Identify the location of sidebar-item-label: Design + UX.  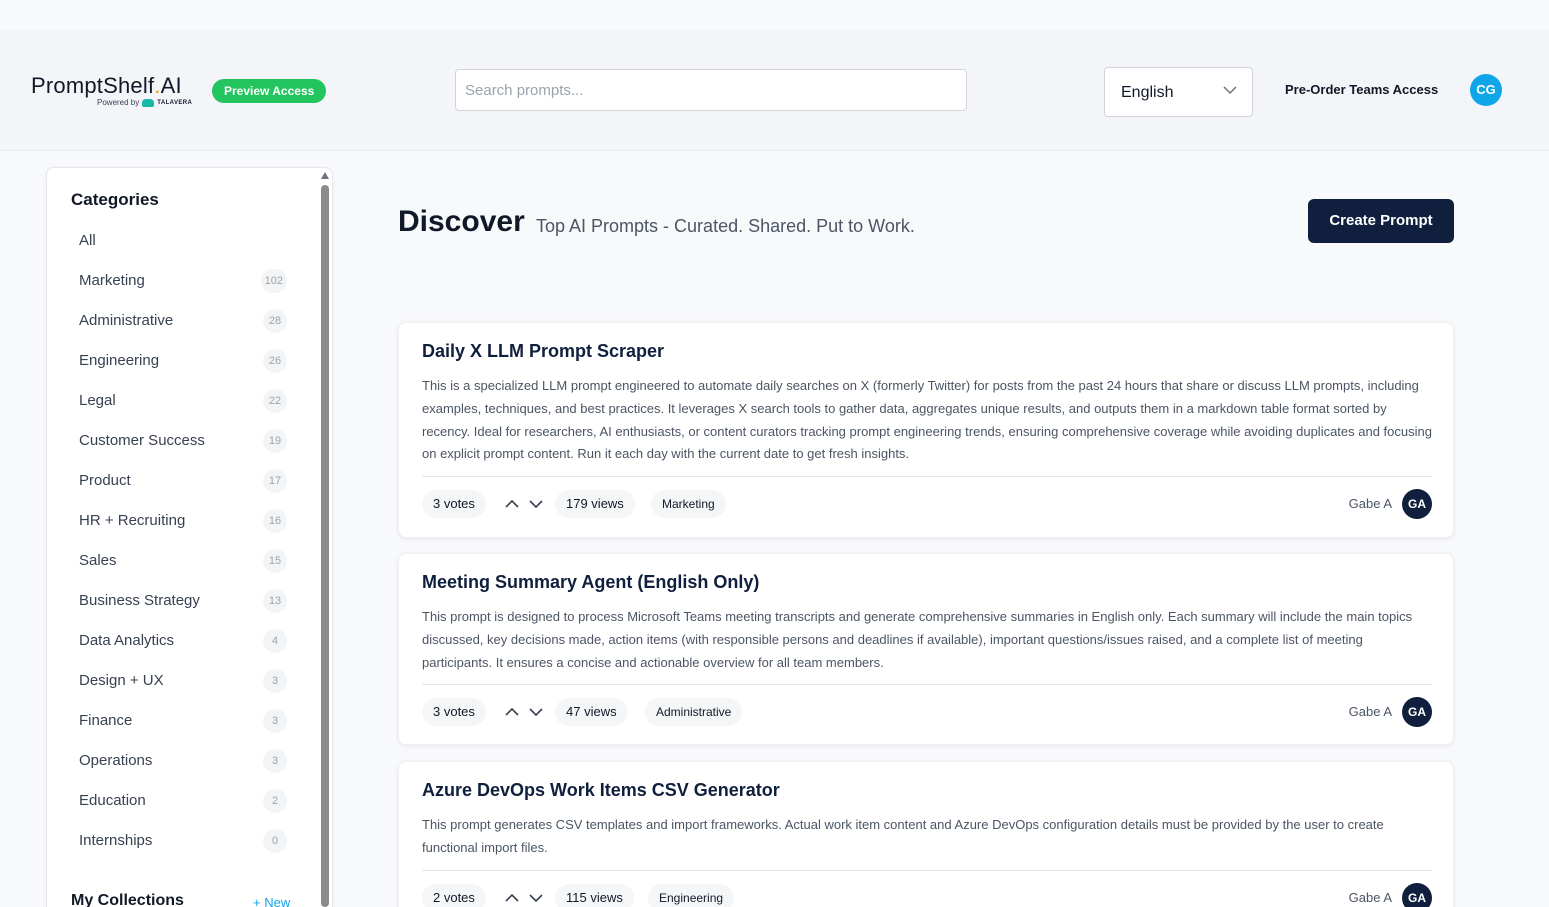
(121, 680).